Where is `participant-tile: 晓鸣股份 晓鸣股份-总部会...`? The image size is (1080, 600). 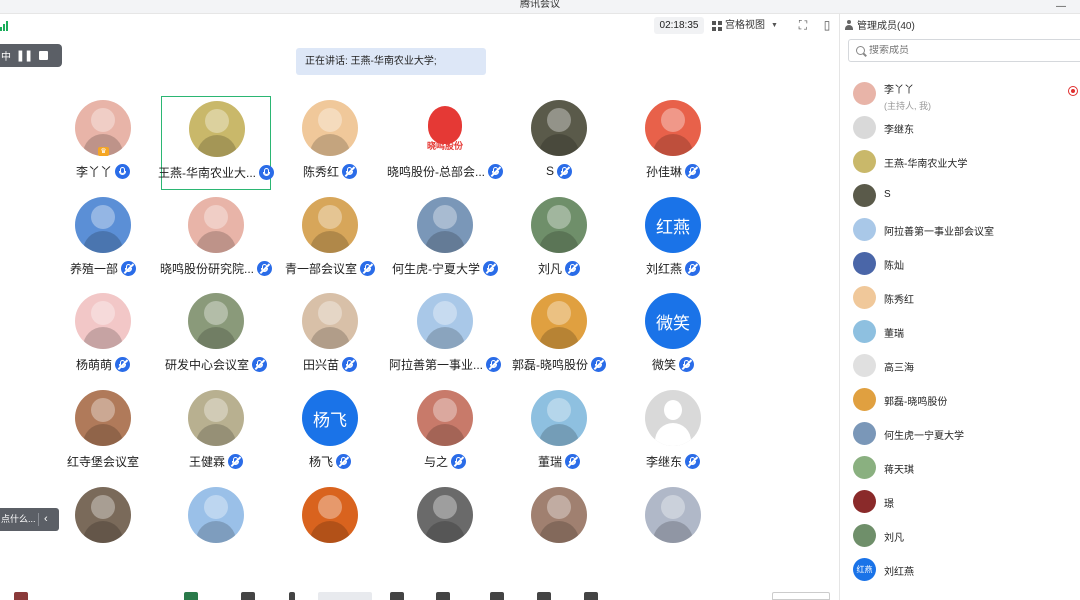 participant-tile: 晓鸣股份 晓鸣股份-总部会... is located at coordinates (445, 143).